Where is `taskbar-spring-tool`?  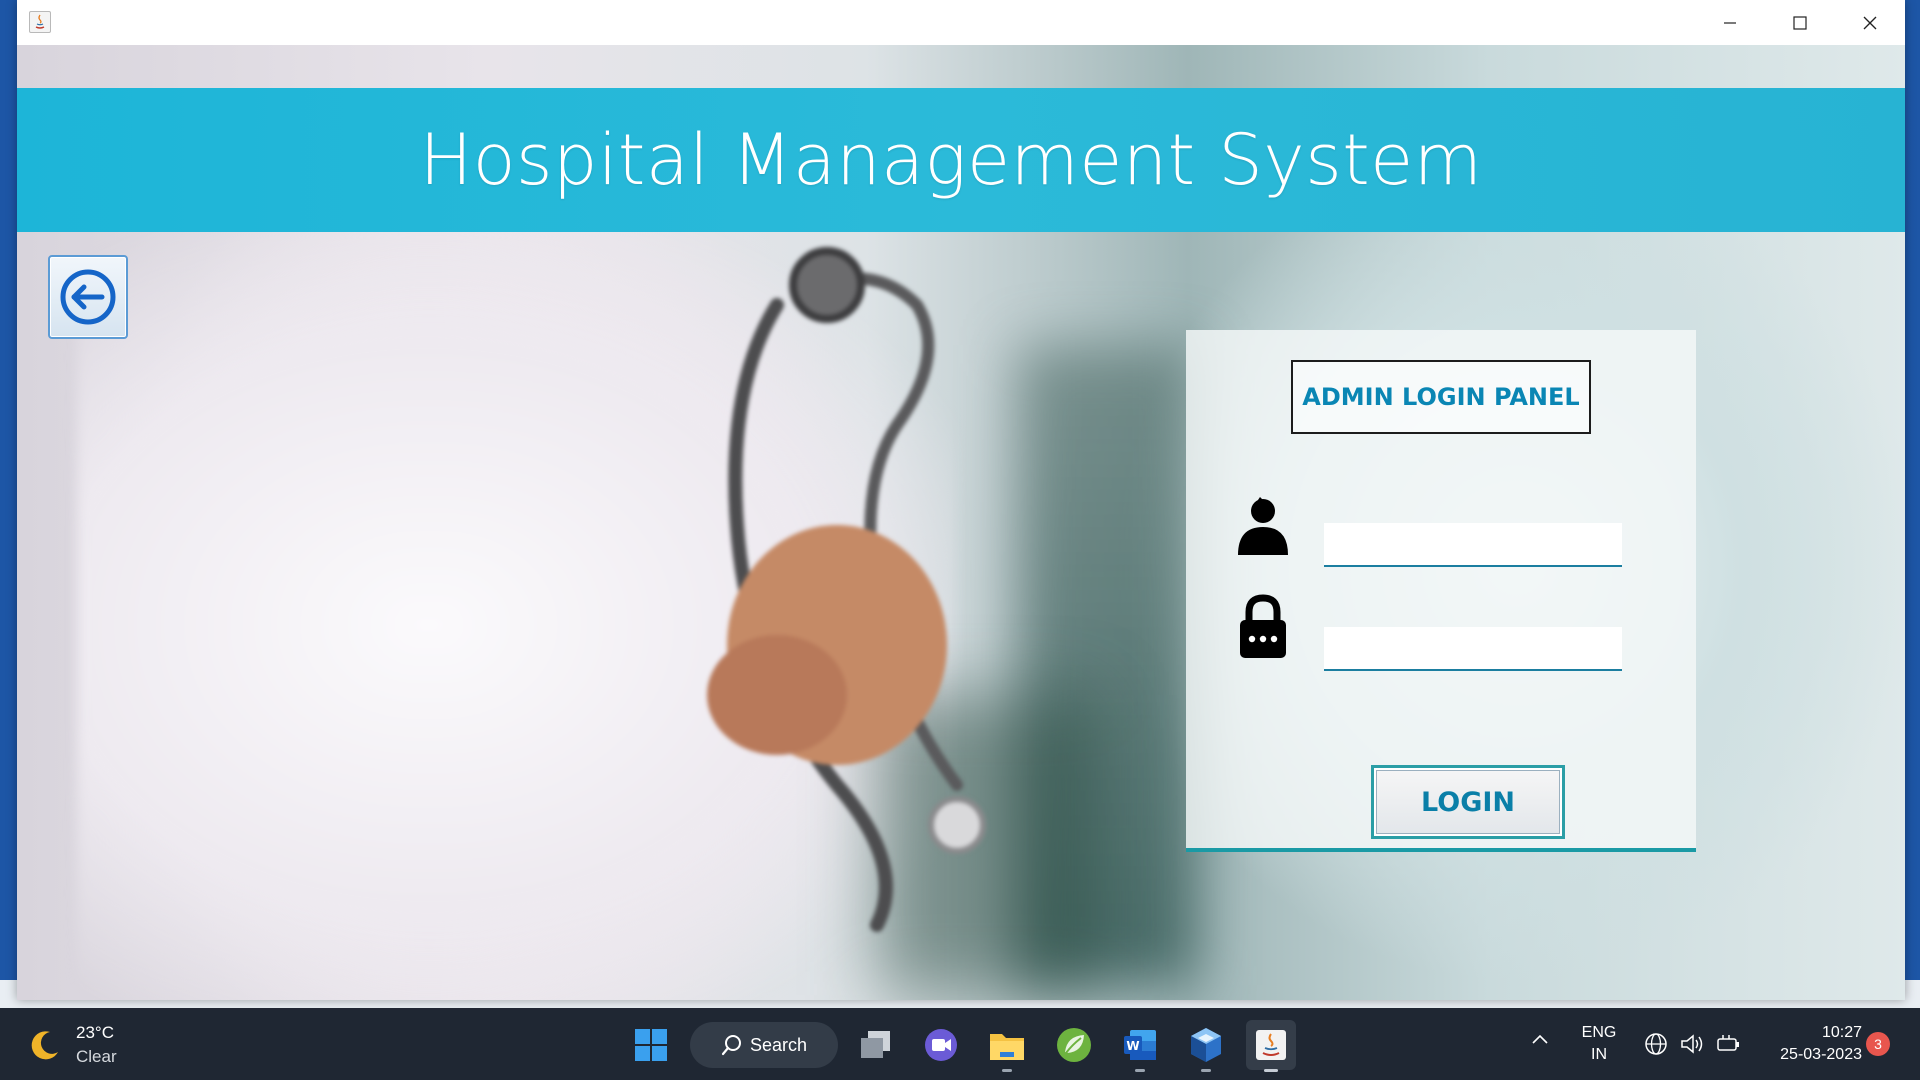 taskbar-spring-tool is located at coordinates (1074, 1045).